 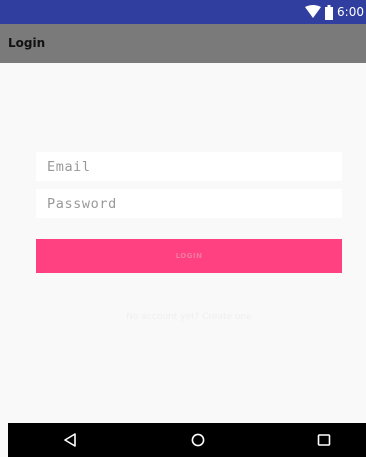 I want to click on recents-icon, so click(x=324, y=440).